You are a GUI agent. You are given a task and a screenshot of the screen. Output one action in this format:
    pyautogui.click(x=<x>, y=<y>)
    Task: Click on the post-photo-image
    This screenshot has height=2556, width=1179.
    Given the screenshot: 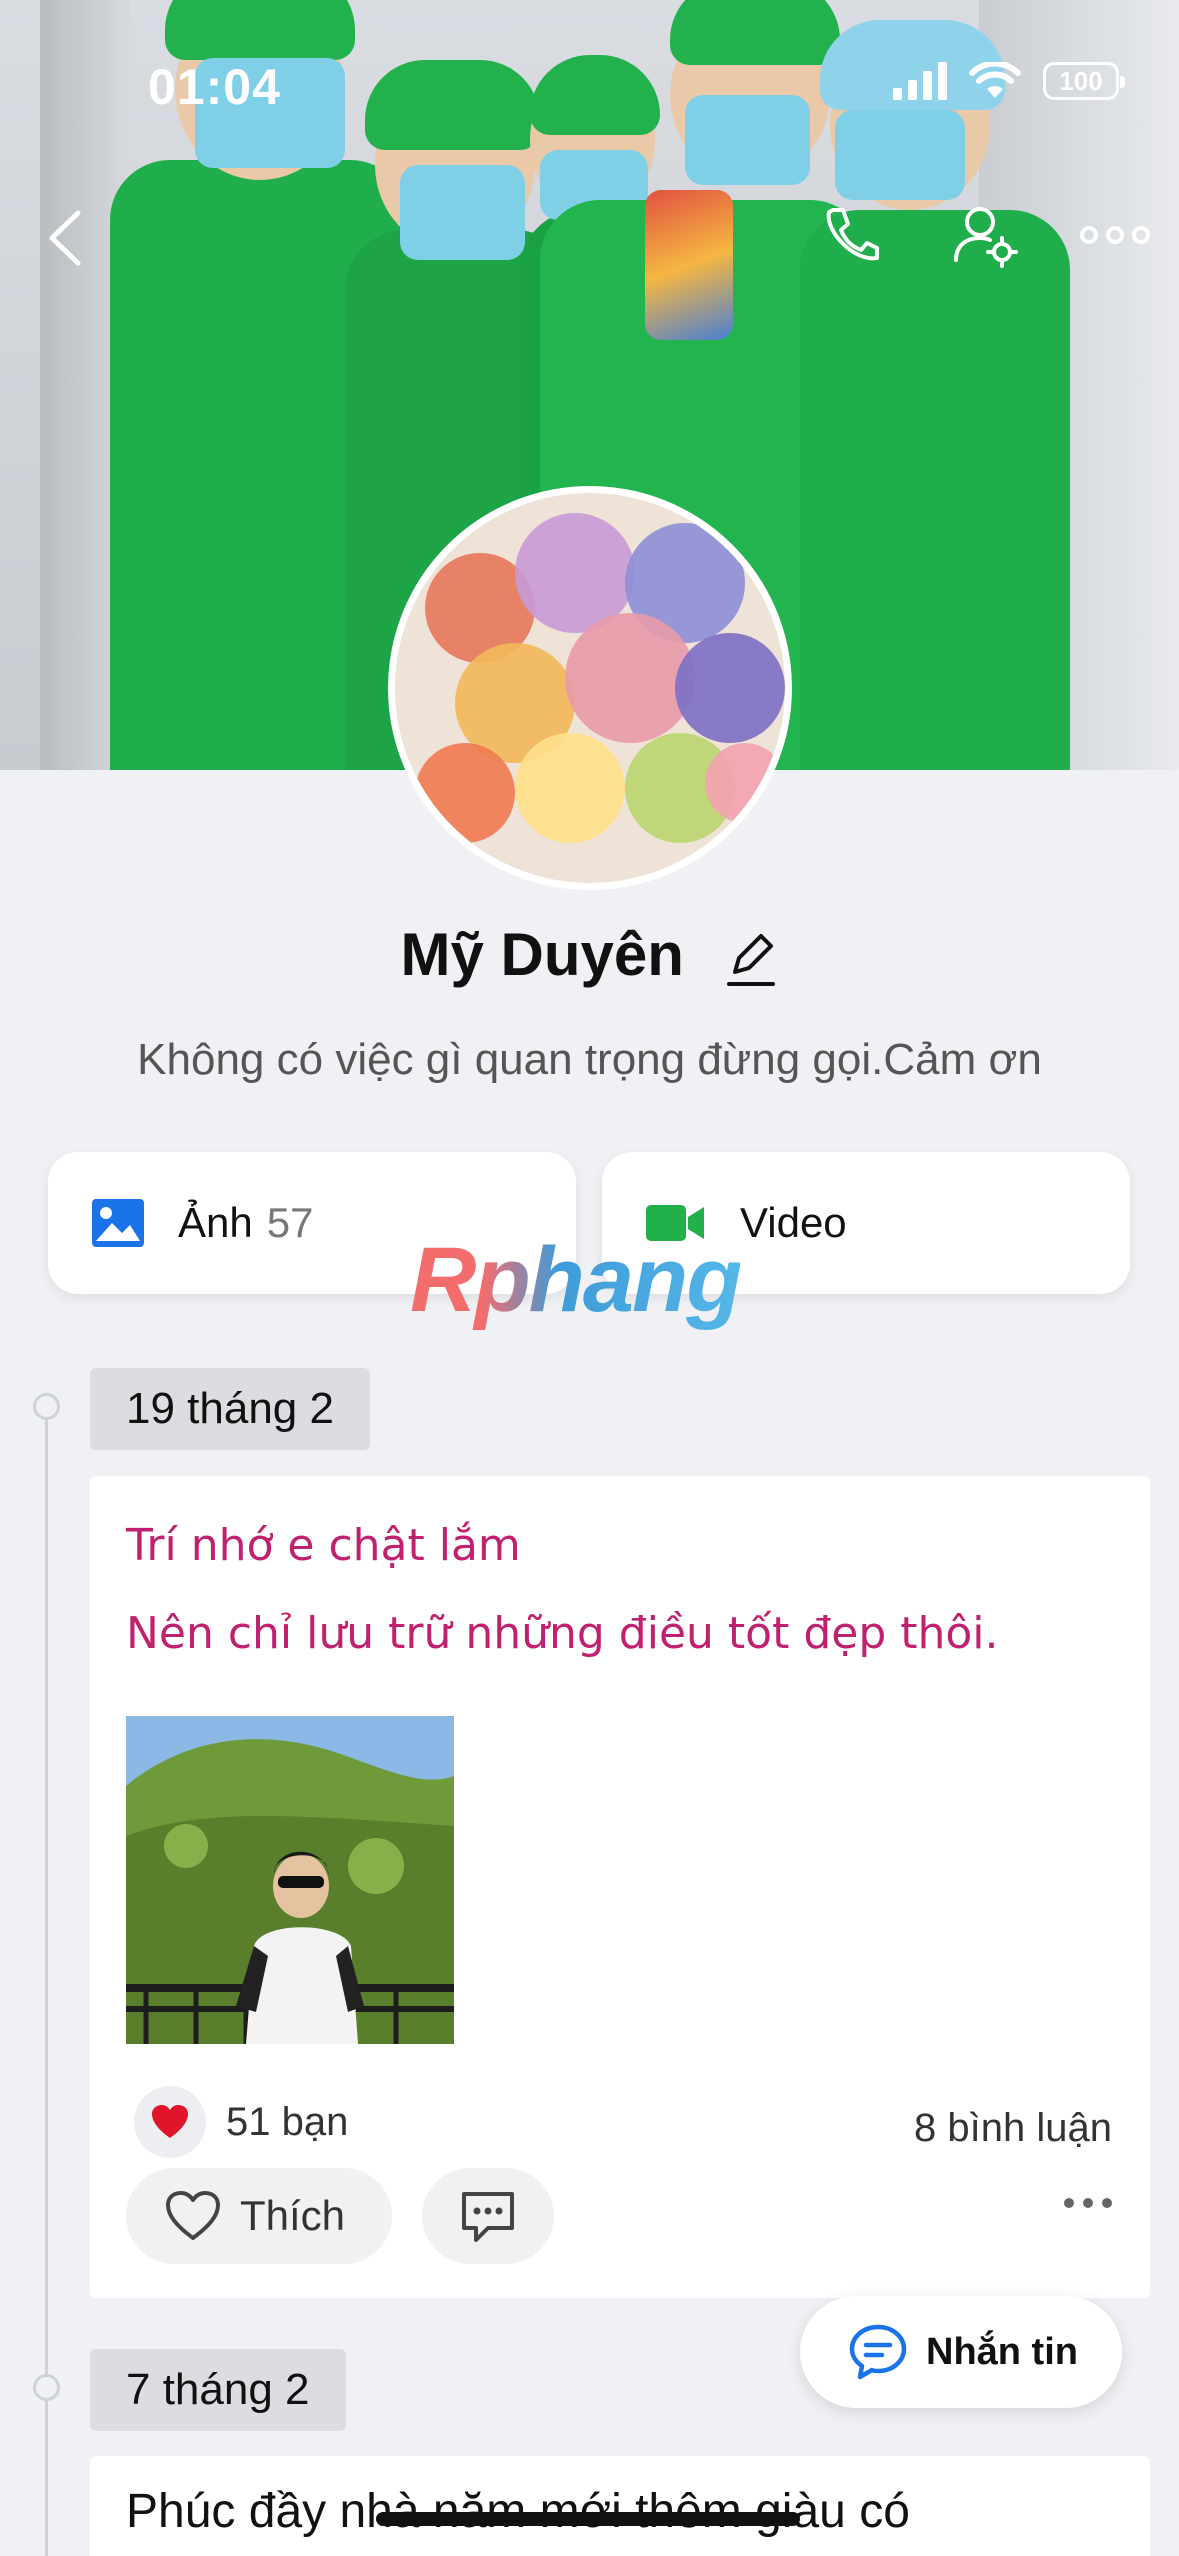 What is the action you would take?
    pyautogui.click(x=290, y=1880)
    